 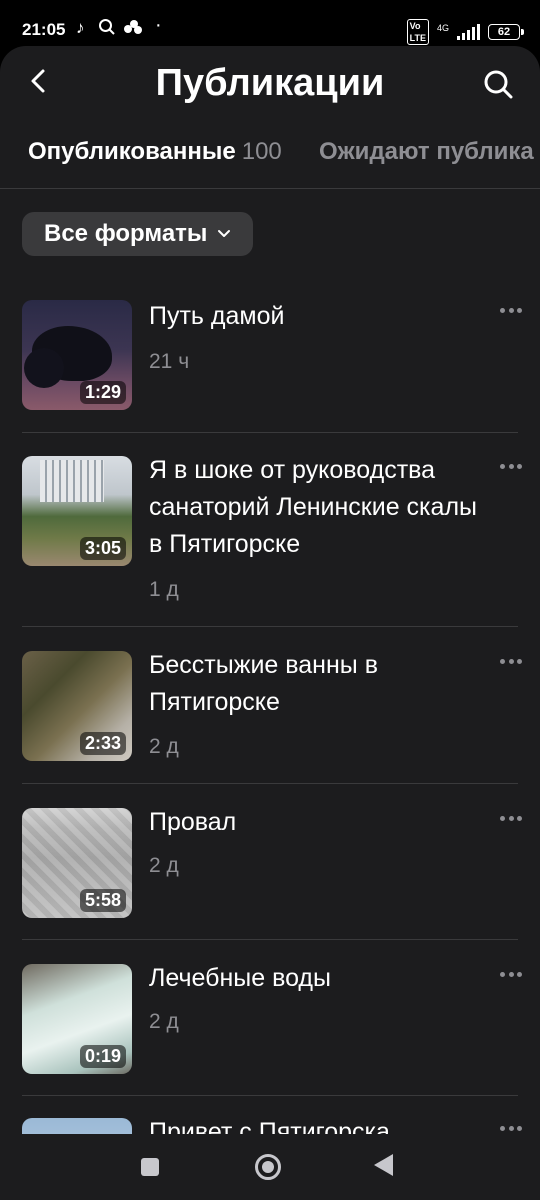 What do you see at coordinates (270, 365) in the screenshot?
I see `post-item: 1:29 Путь дамой 21 ч` at bounding box center [270, 365].